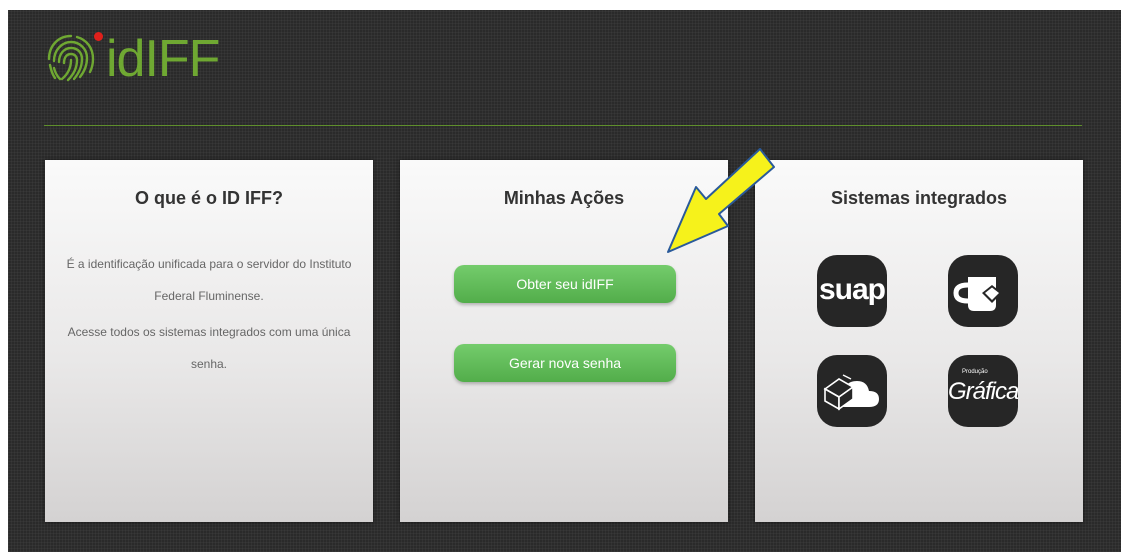 Image resolution: width=1129 pixels, height=552 pixels. What do you see at coordinates (852, 391) in the screenshot?
I see `cloud-box-icon` at bounding box center [852, 391].